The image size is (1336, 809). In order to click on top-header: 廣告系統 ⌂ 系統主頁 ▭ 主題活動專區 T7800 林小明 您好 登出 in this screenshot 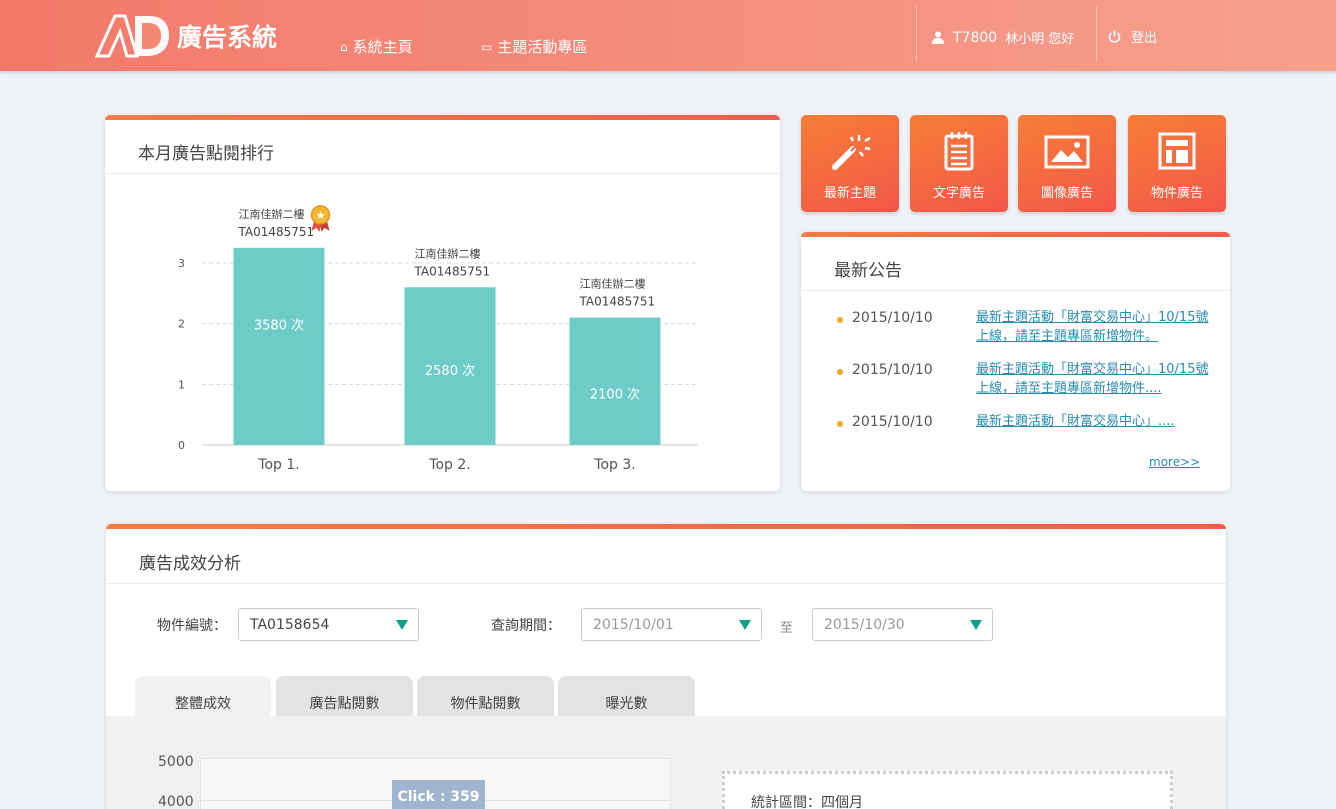, I will do `click(668, 35)`.